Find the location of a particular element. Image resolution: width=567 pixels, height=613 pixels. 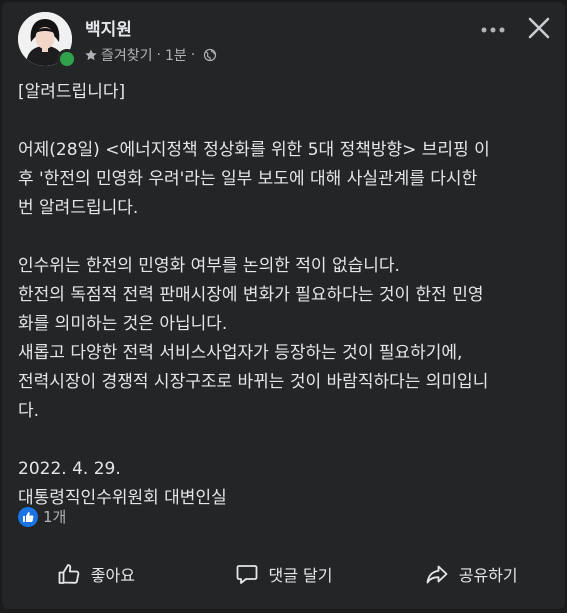

author-name: 백지원 is located at coordinates (108, 27).